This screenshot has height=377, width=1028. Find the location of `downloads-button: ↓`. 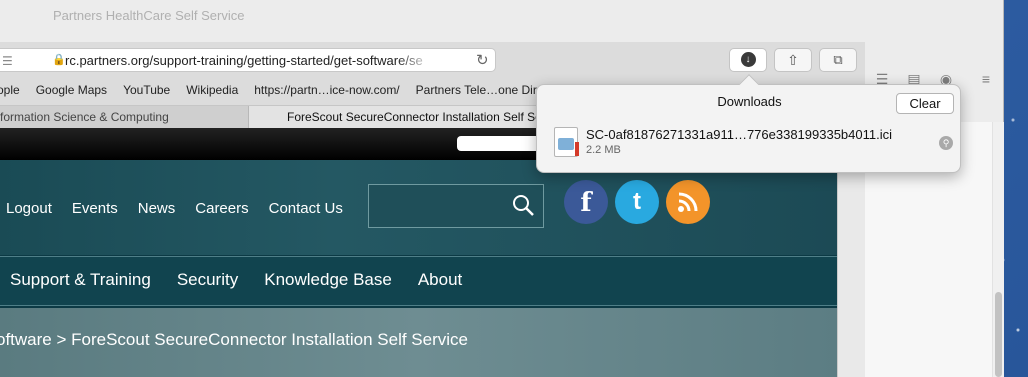

downloads-button: ↓ is located at coordinates (748, 60).